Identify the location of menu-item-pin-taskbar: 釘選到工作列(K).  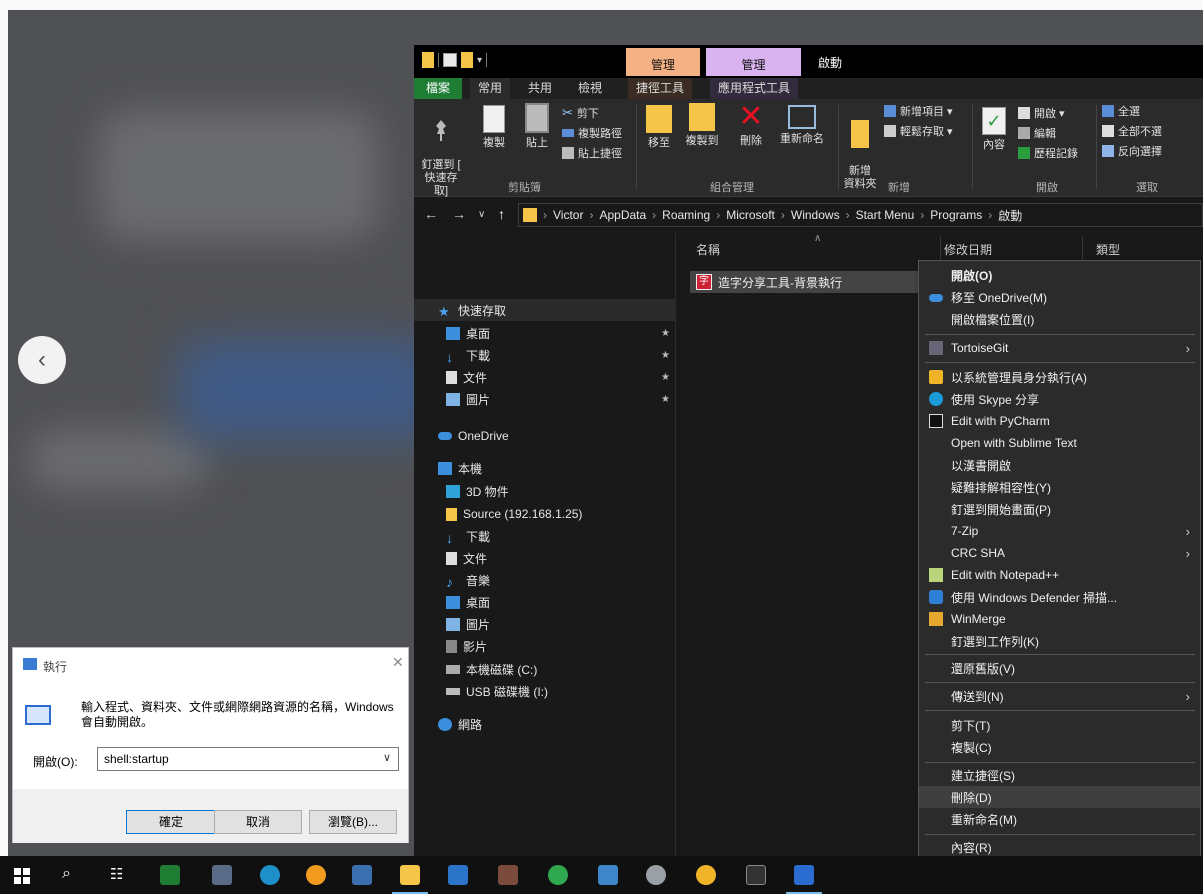
(1059, 641).